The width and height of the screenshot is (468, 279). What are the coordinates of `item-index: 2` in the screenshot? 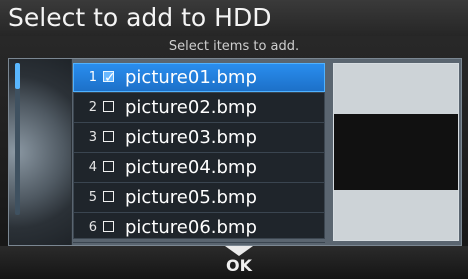 It's located at (92, 107).